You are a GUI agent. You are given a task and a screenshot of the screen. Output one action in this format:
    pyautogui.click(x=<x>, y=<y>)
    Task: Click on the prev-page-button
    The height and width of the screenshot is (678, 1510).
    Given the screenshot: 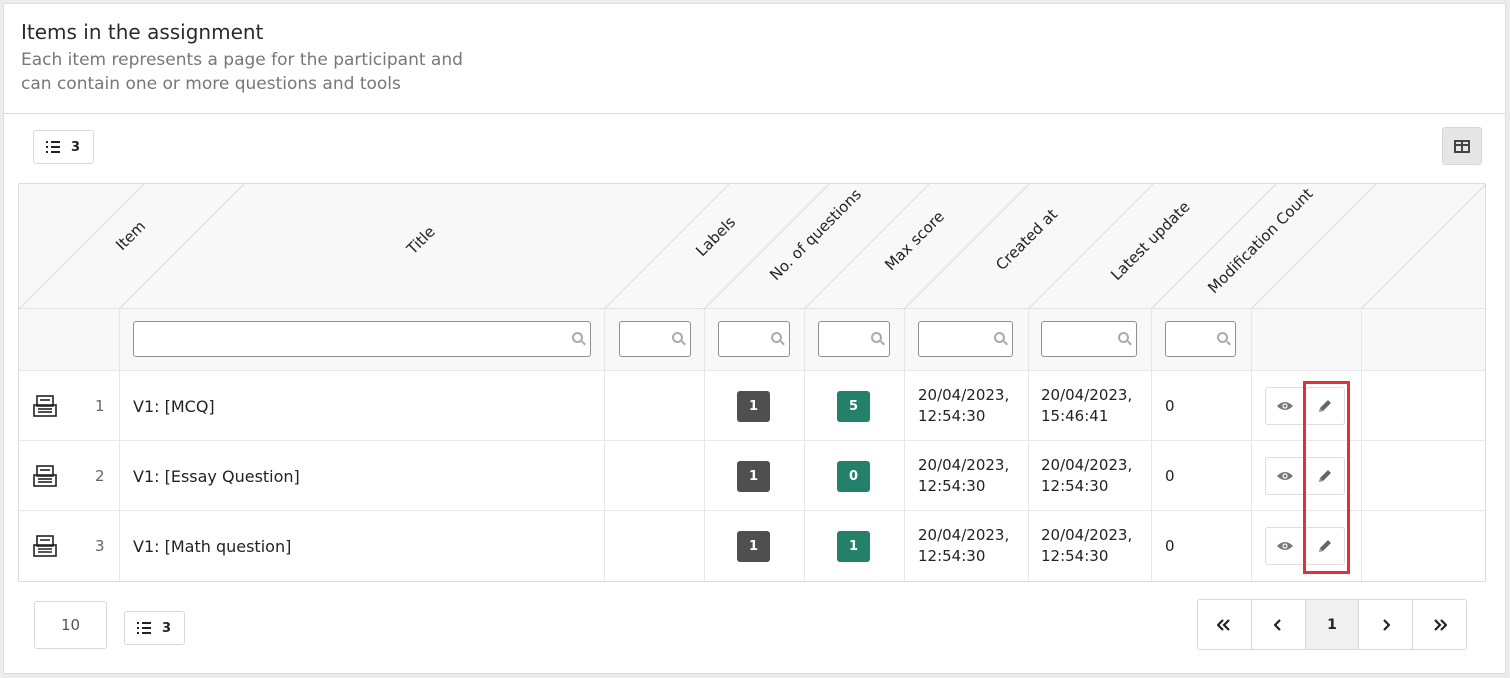 What is the action you would take?
    pyautogui.click(x=1278, y=624)
    